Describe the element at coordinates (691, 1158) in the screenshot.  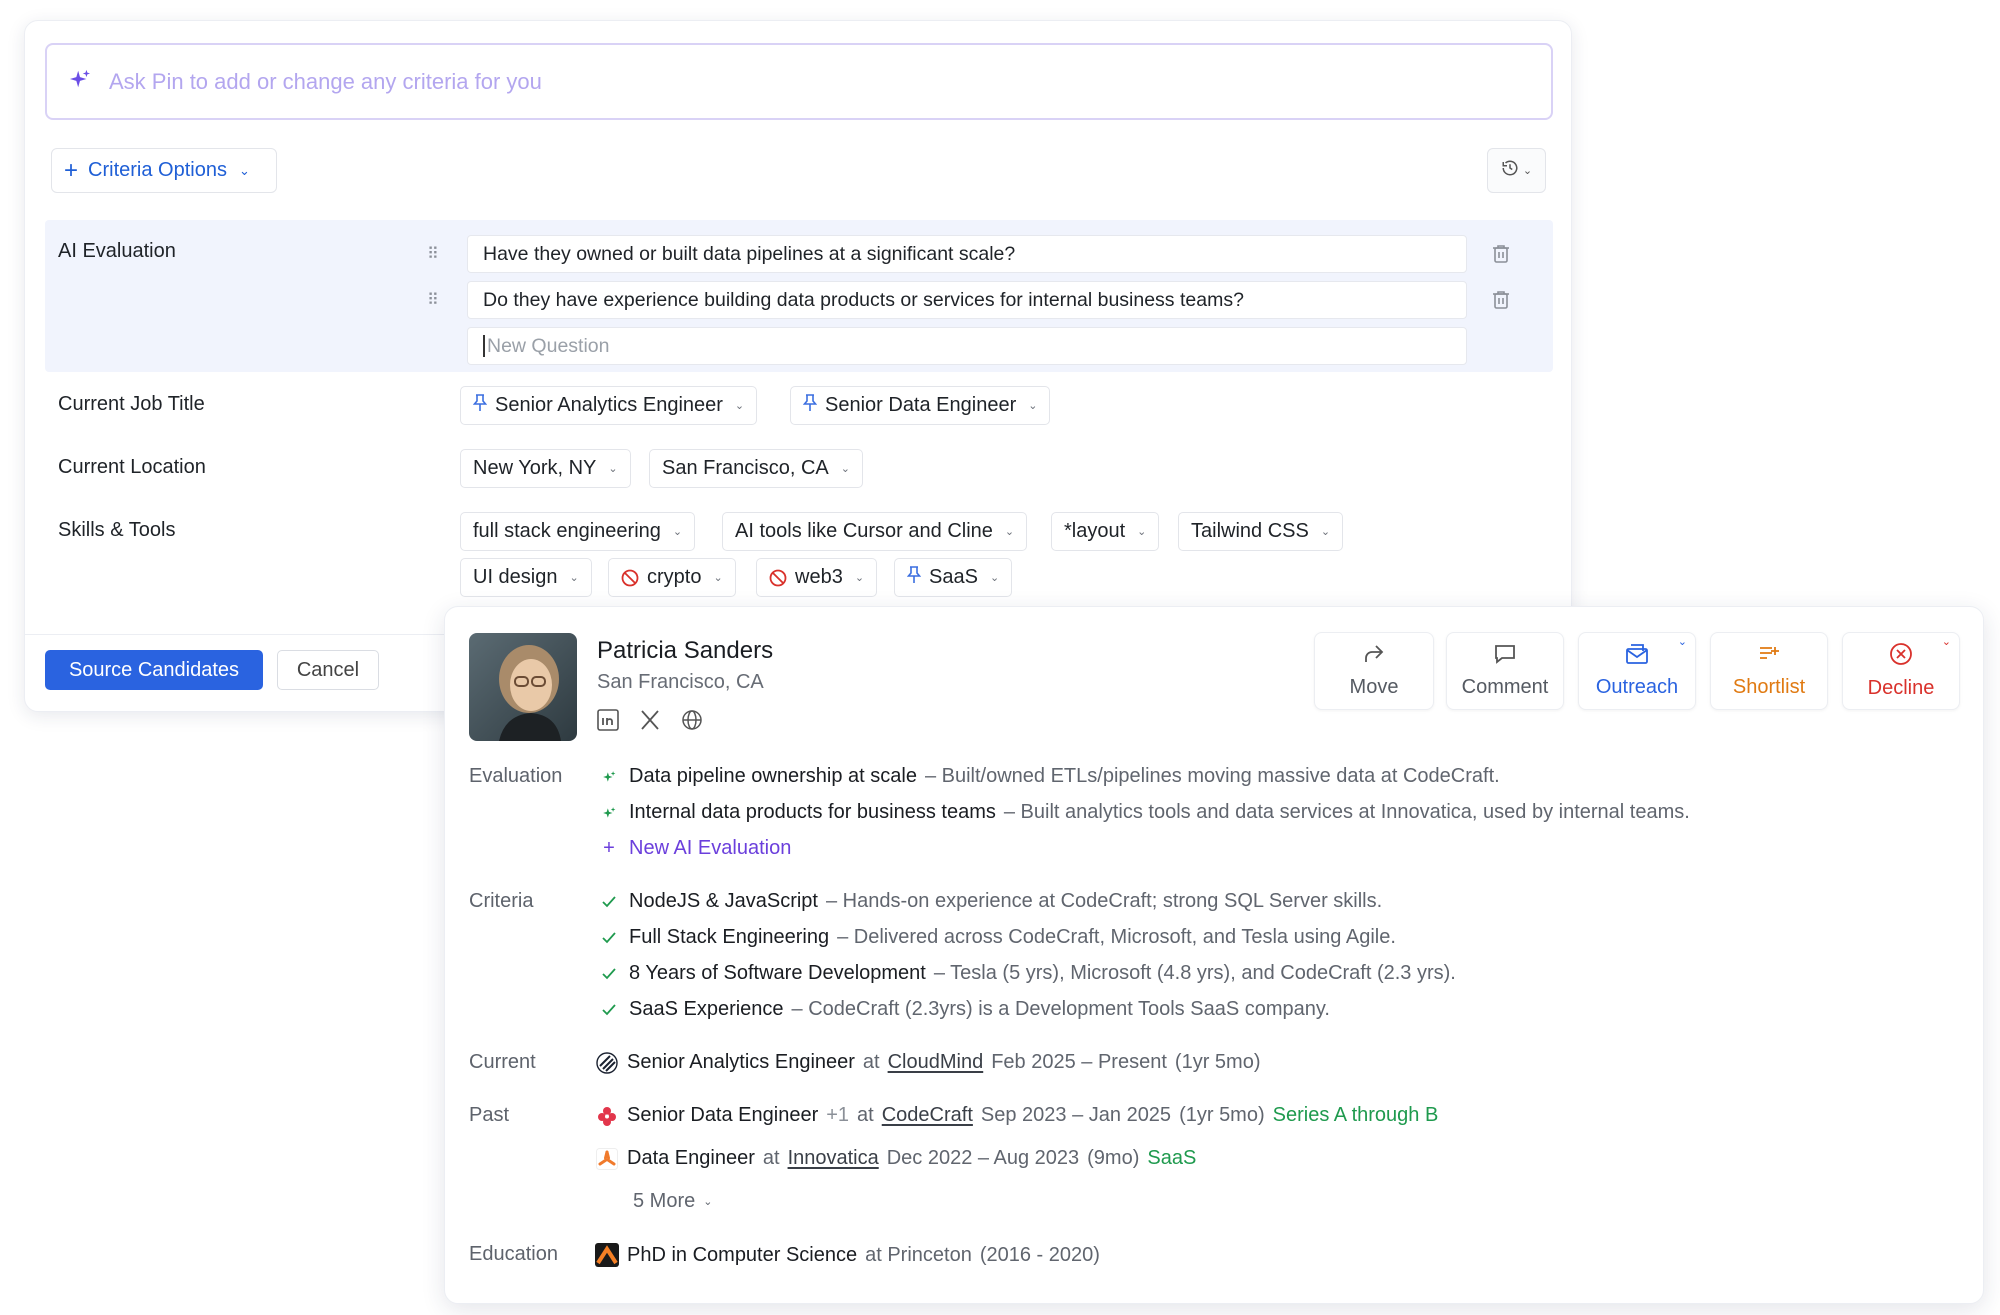
I see `past-title: Data Engineer` at that location.